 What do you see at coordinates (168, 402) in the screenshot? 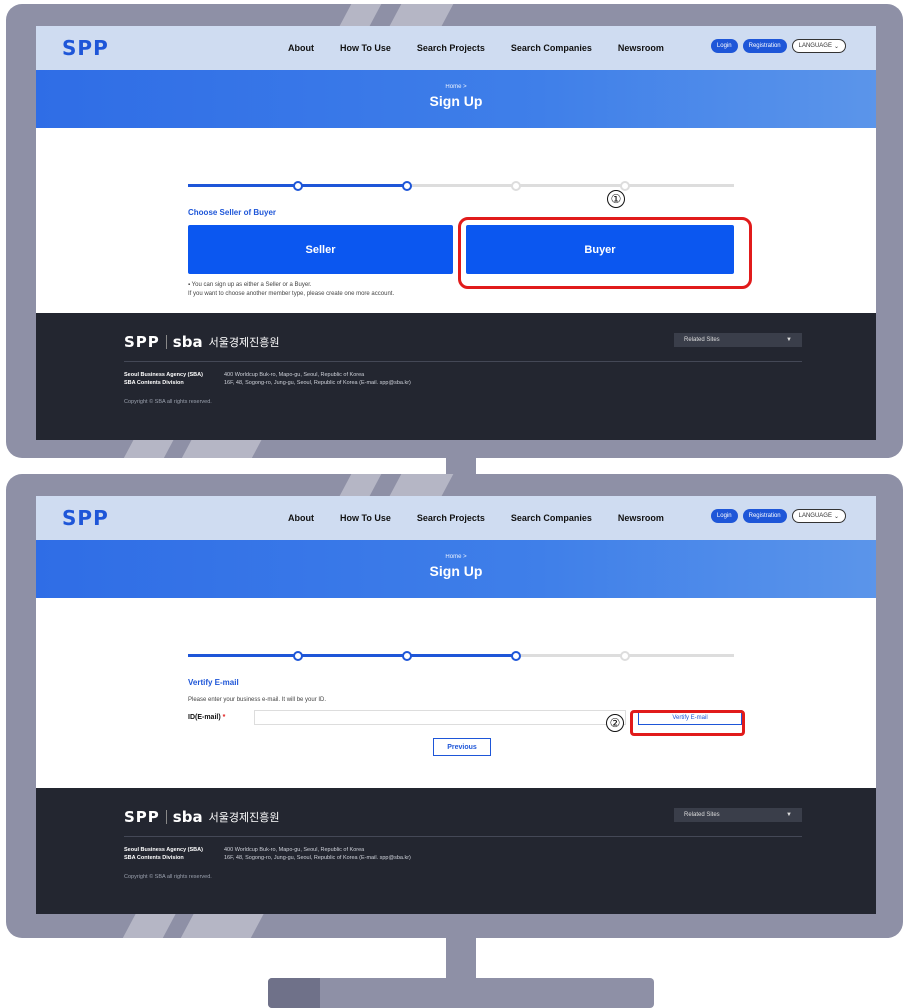
I see `copyright: Copyright © SBA all rights reserved.` at bounding box center [168, 402].